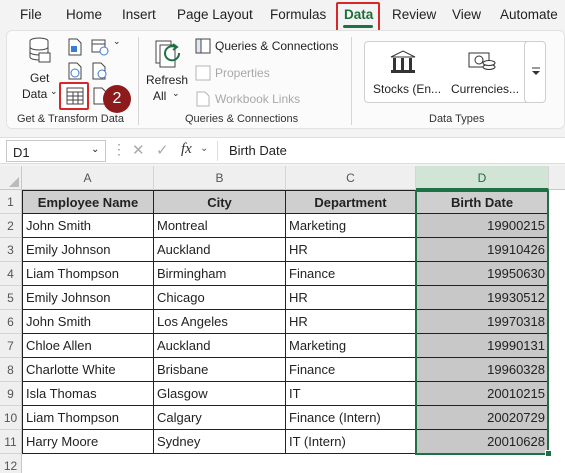 The height and width of the screenshot is (473, 565). I want to click on row-header: 7, so click(11, 346).